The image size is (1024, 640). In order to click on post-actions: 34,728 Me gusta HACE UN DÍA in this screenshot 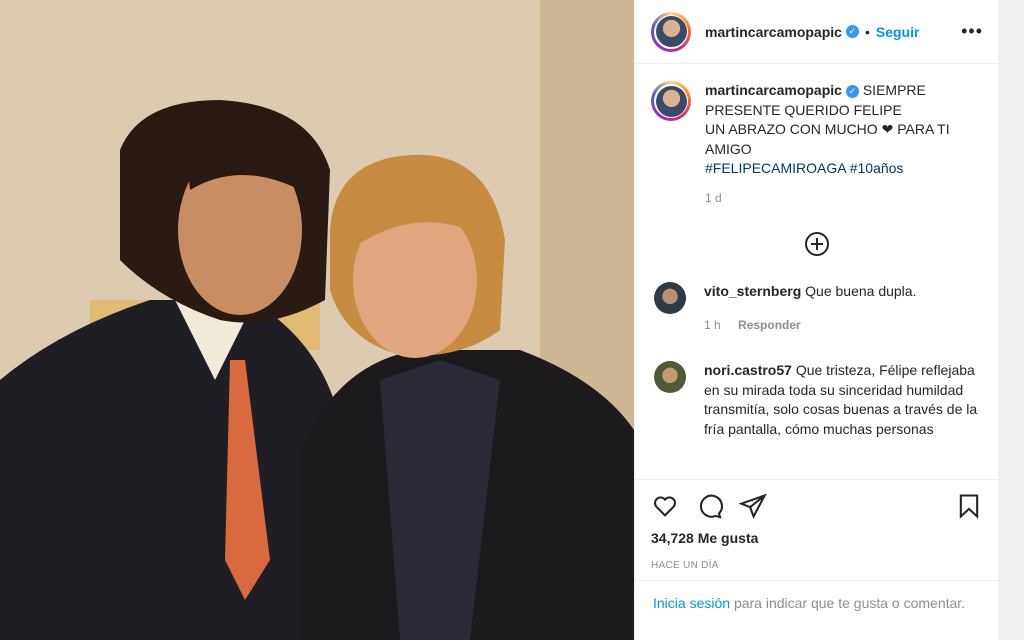, I will do `click(817, 529)`.